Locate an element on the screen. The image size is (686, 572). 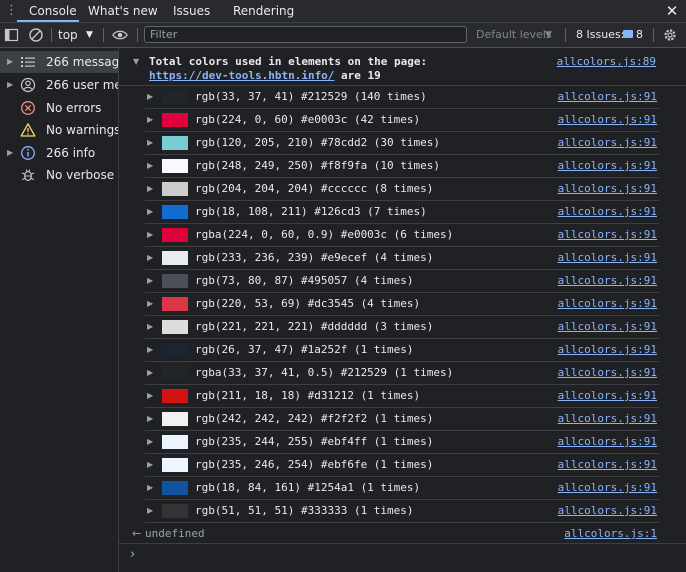
sidebar-toggle-icon is located at coordinates (12, 35).